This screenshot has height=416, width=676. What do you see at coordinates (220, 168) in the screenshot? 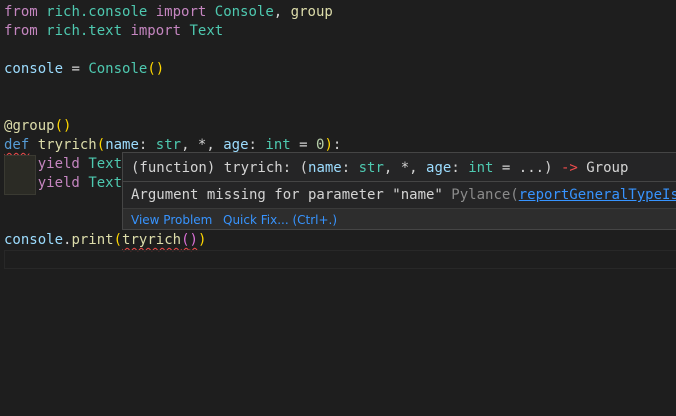
I see `sig-prefix: (function) tryrich: (` at bounding box center [220, 168].